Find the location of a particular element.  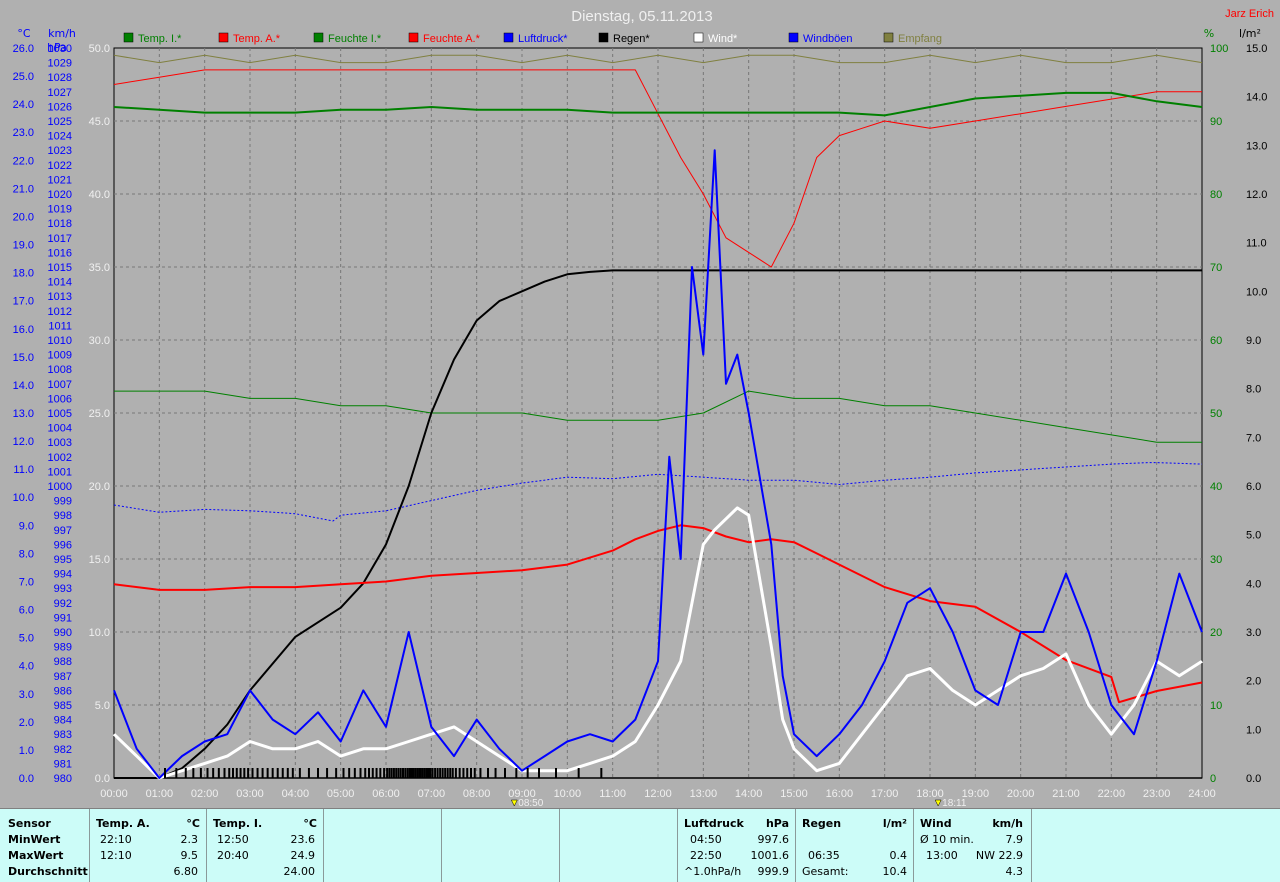

temp-a-avg-value: 6.80 is located at coordinates (186, 871).